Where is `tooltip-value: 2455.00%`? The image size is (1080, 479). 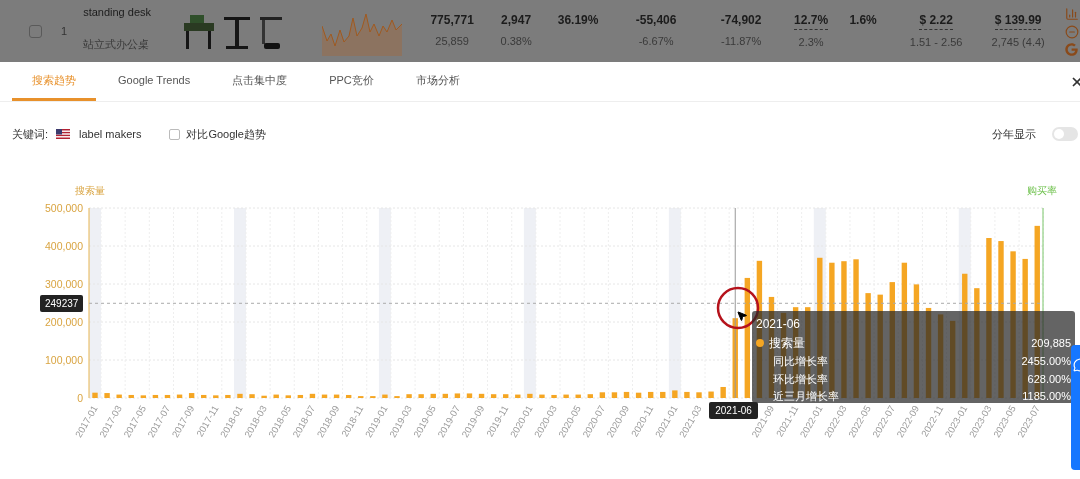 tooltip-value: 2455.00% is located at coordinates (1046, 361).